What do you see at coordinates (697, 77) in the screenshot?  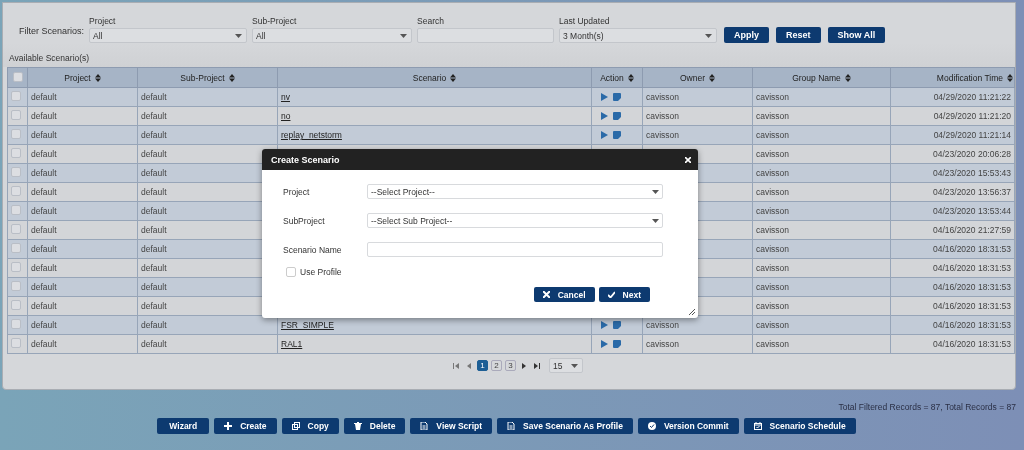 I see `column-header: Owner` at bounding box center [697, 77].